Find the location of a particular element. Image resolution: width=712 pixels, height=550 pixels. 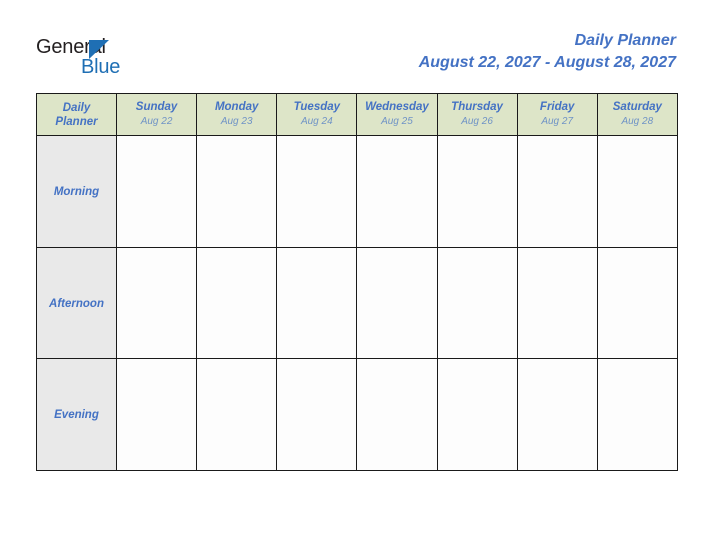

slot-morning-monday is located at coordinates (237, 191).